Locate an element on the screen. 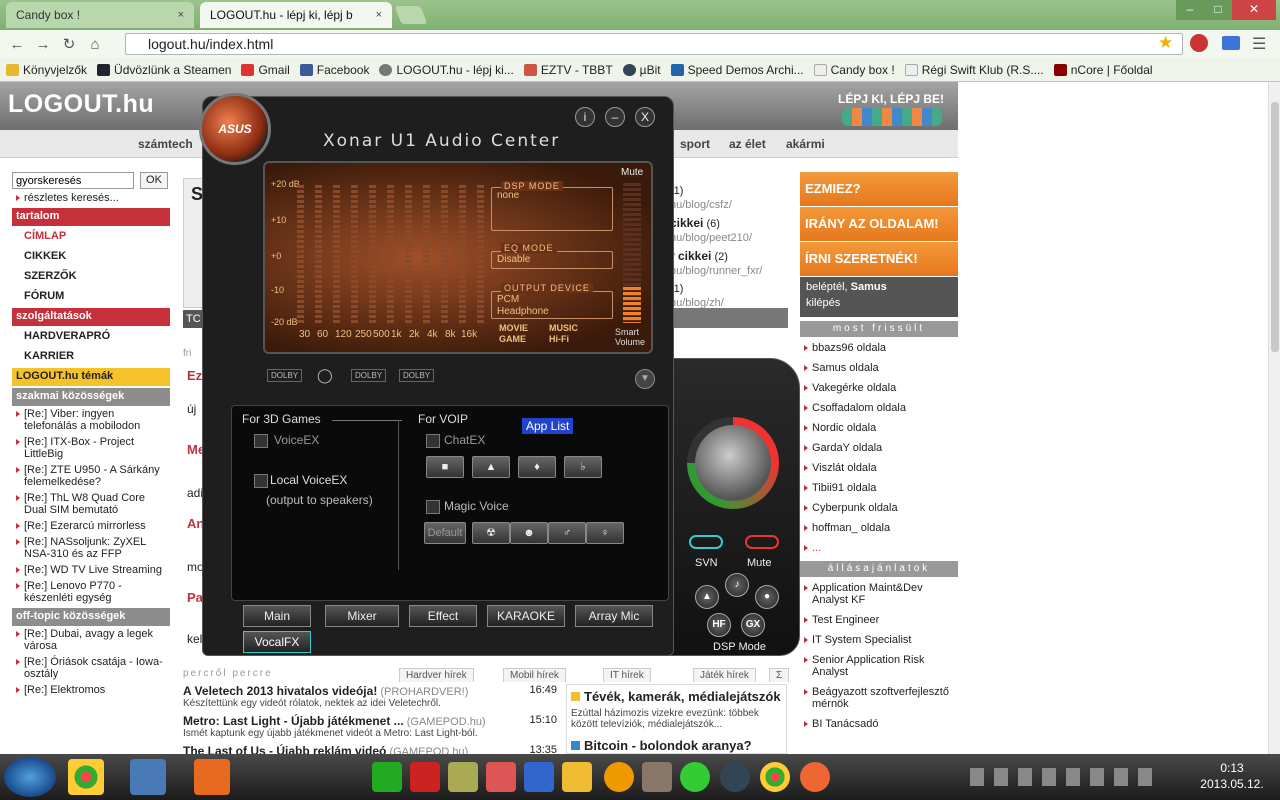 This screenshot has width=1280, height=800. blog-url: hu/blog/runner_fxr/ is located at coordinates (729, 271).